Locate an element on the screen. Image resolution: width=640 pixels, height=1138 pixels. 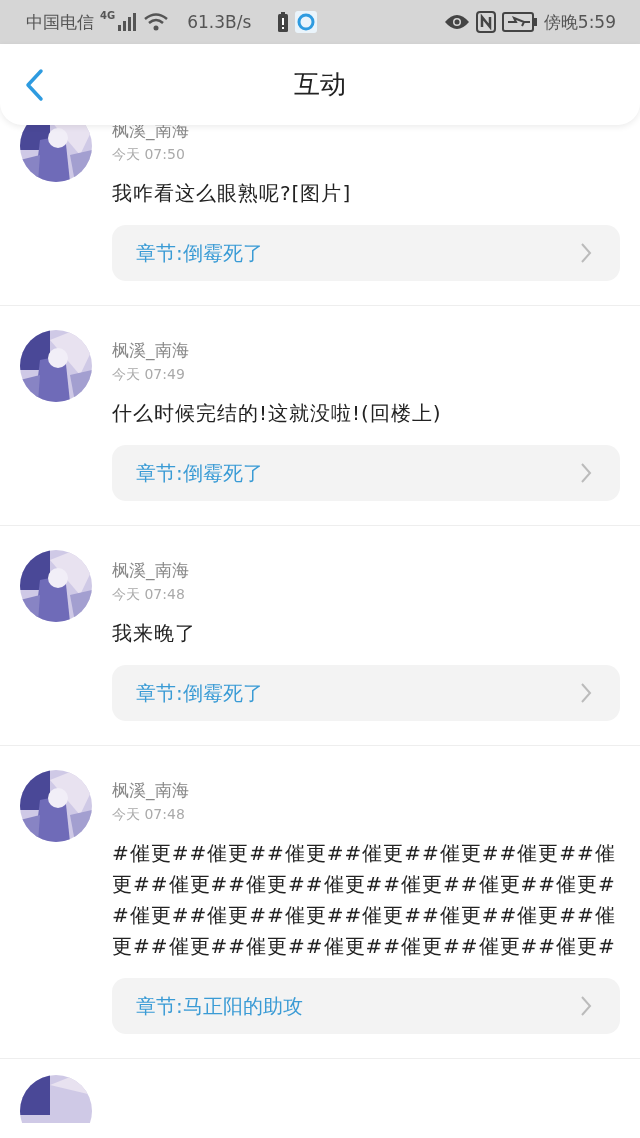
comment-time: 今天 07:50 is located at coordinates (149, 154).